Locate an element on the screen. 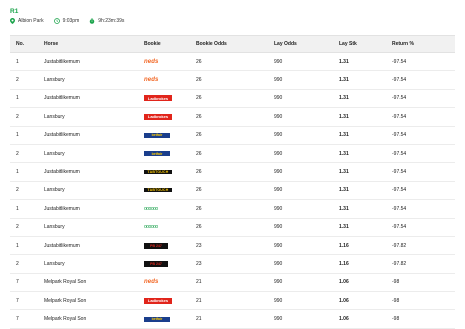 This screenshot has width=465, height=329. bookie-cell: neds is located at coordinates (170, 62).